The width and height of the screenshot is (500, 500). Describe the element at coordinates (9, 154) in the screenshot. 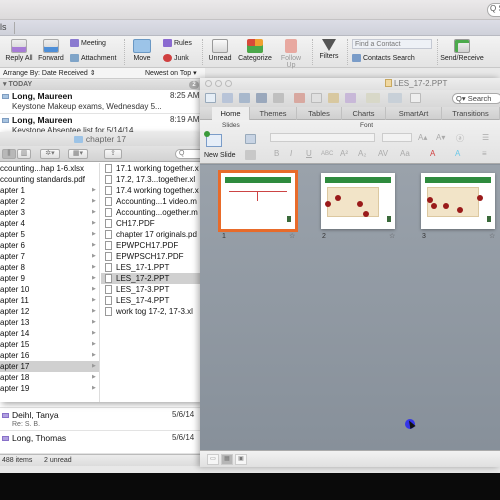

I see `column-view-button: ⫼` at that location.